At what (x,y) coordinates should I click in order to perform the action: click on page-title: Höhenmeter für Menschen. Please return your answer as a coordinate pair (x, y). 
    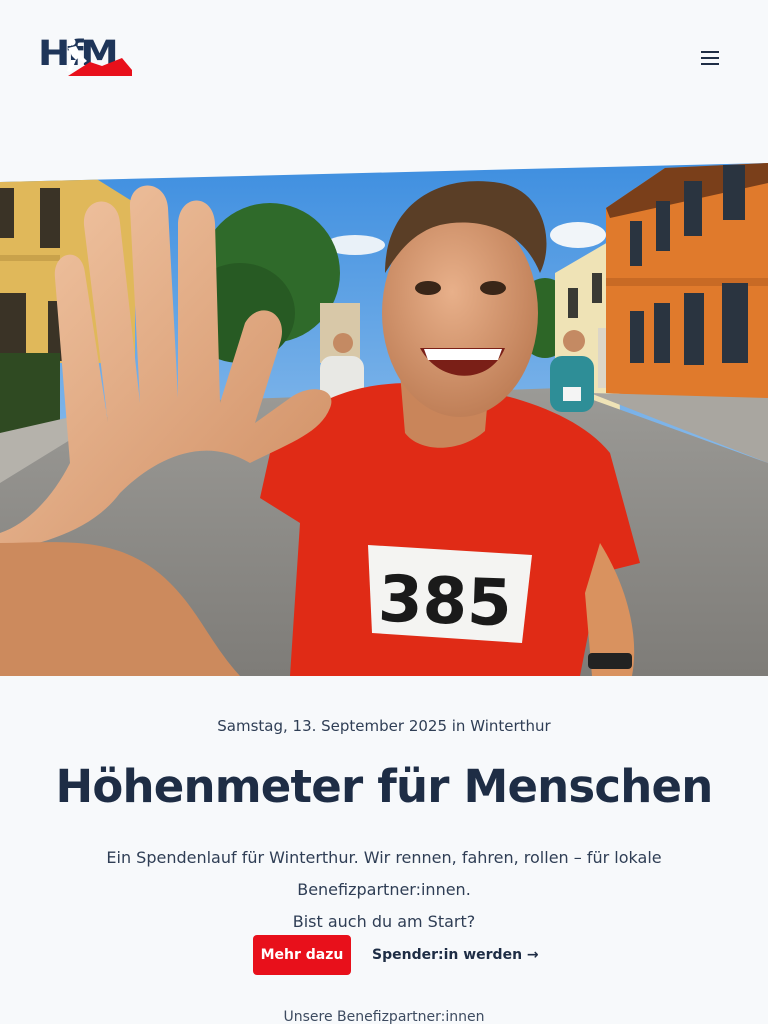
    Looking at the image, I should click on (384, 786).